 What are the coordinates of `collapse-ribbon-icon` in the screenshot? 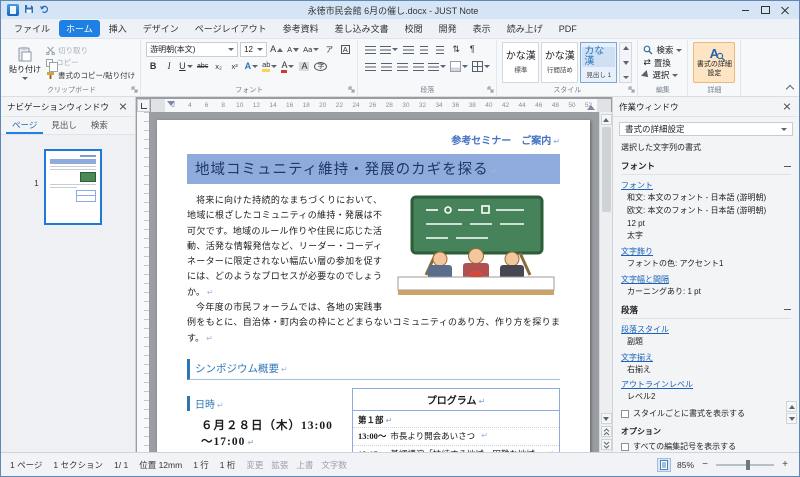 It's located at (790, 89).